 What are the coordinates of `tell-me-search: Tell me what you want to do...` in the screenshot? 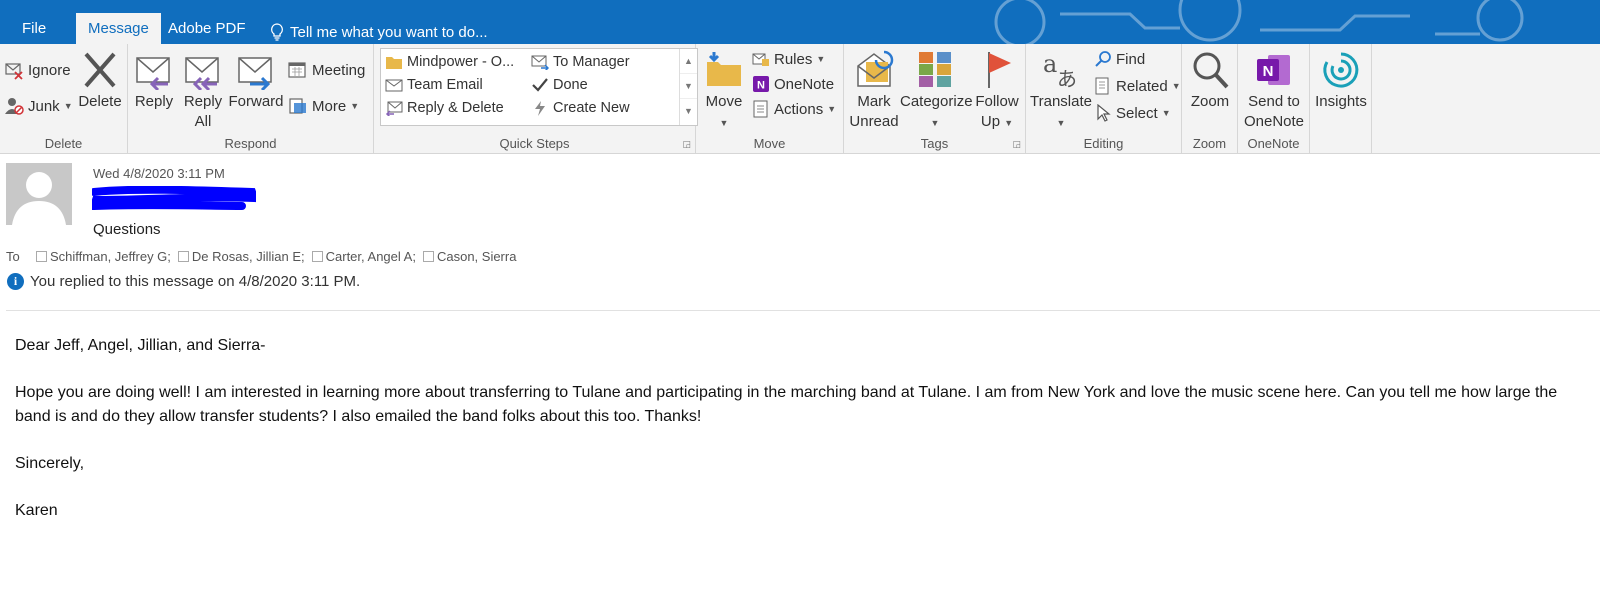 It's located at (379, 28).